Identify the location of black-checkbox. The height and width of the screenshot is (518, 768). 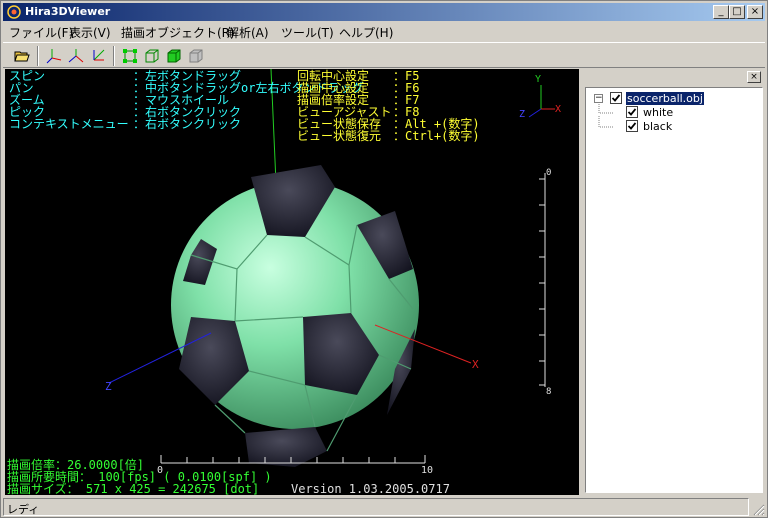
(632, 126).